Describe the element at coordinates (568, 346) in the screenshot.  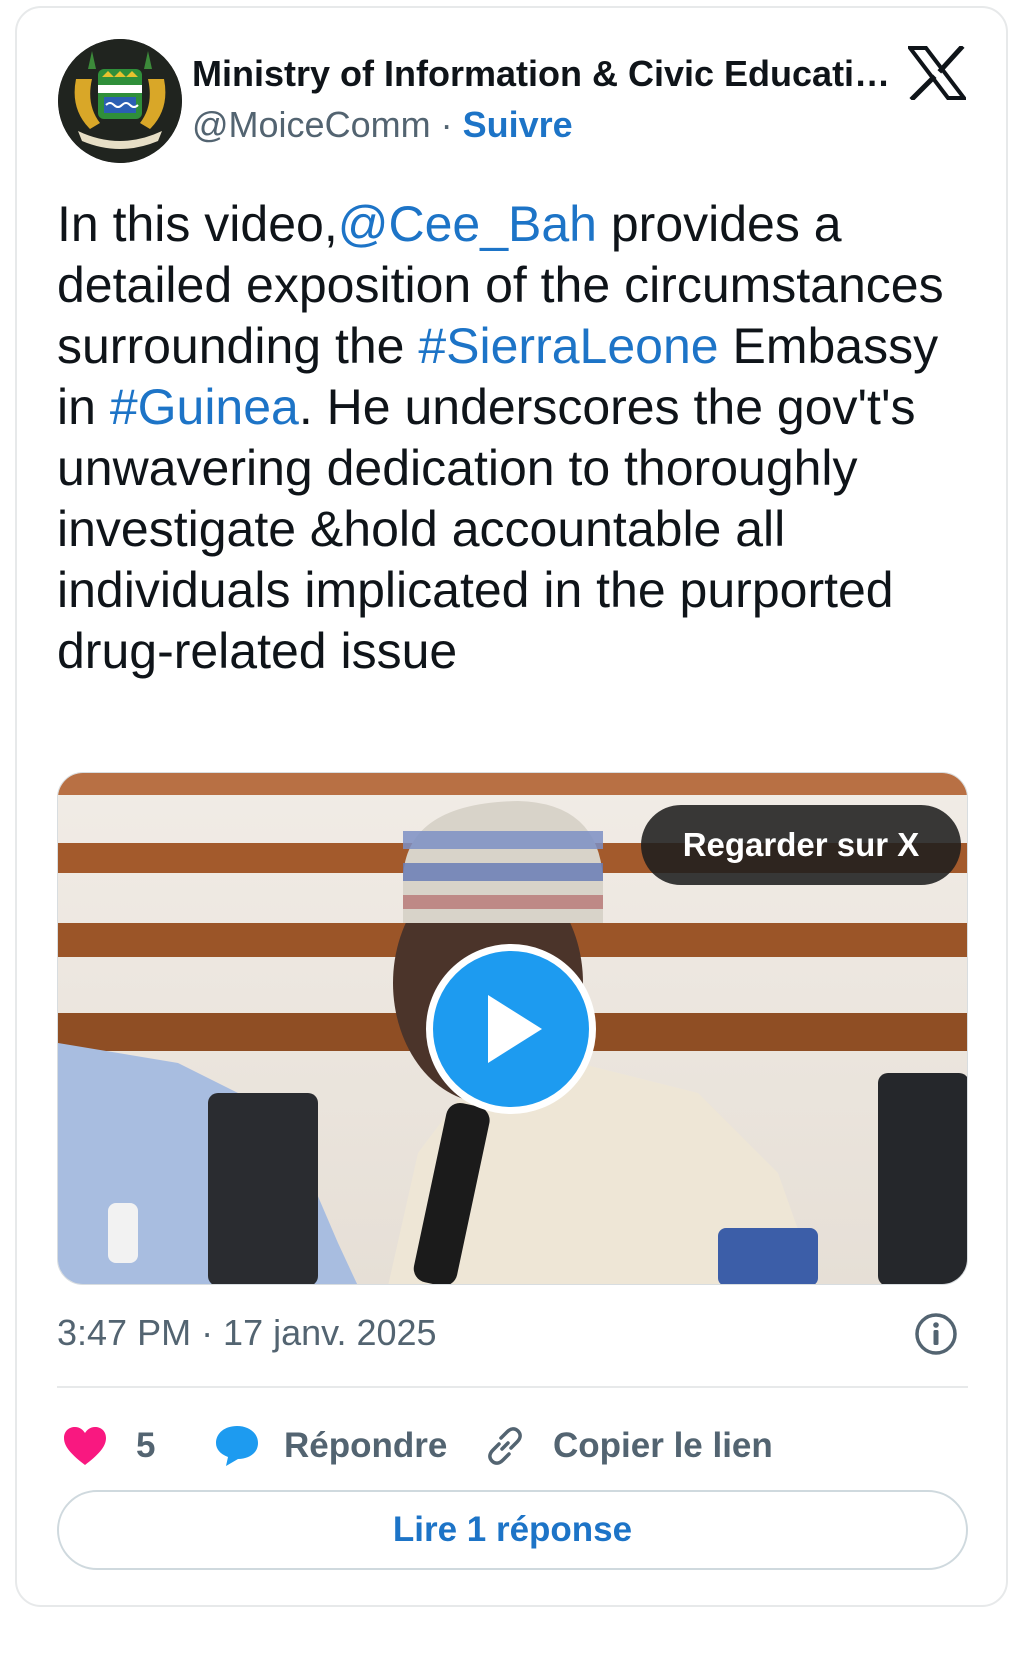
I see `tweet-link: #SierraLeone` at that location.